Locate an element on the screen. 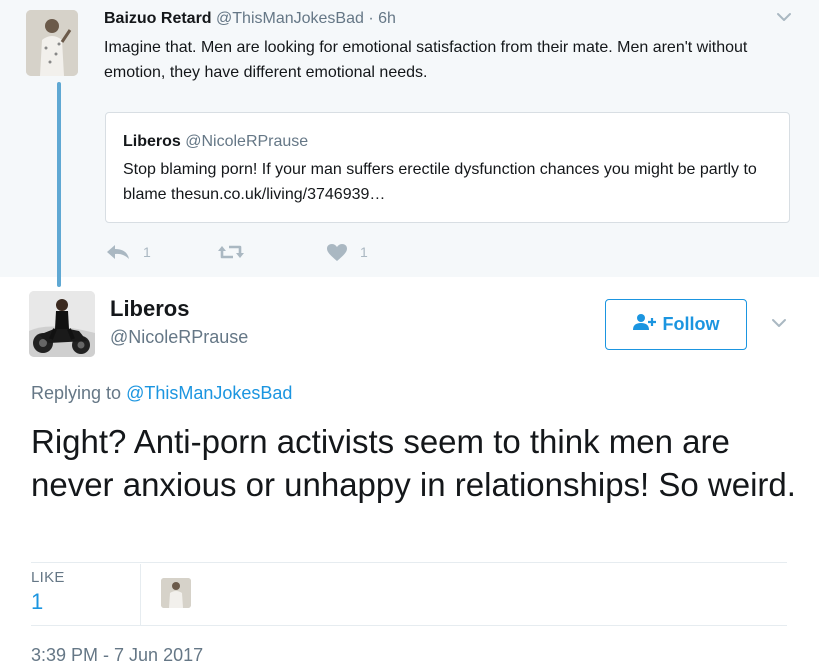 The height and width of the screenshot is (670, 819). retweet-icon is located at coordinates (231, 252).